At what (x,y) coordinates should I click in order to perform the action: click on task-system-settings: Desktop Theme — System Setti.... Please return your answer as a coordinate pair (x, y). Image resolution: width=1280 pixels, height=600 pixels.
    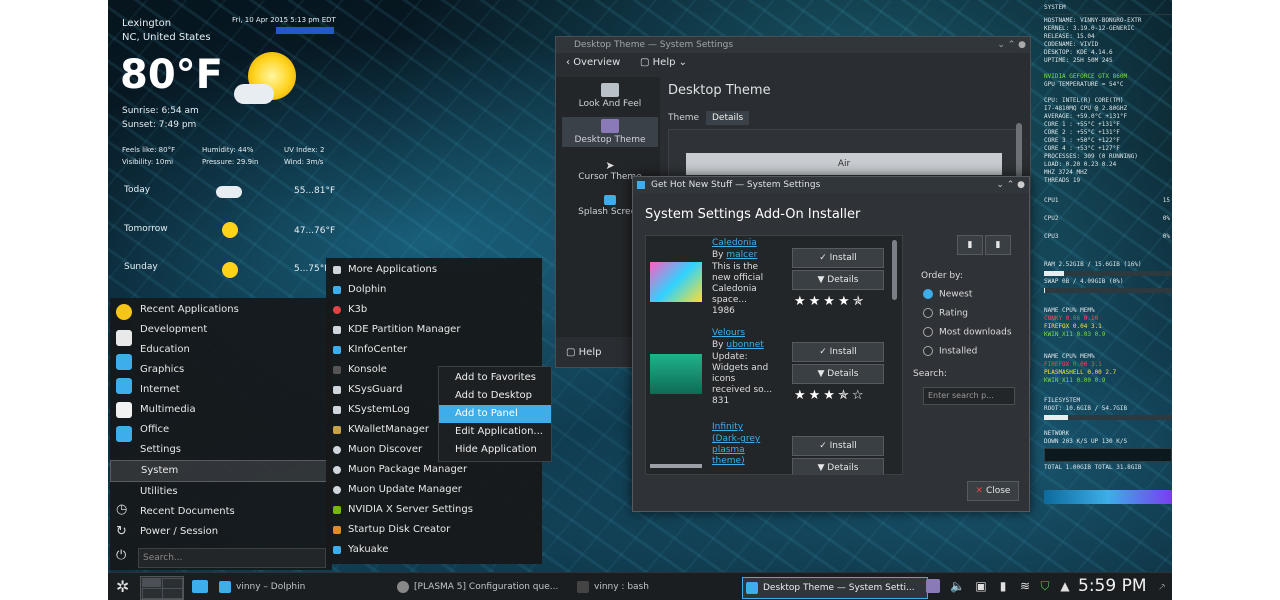
    Looking at the image, I should click on (835, 588).